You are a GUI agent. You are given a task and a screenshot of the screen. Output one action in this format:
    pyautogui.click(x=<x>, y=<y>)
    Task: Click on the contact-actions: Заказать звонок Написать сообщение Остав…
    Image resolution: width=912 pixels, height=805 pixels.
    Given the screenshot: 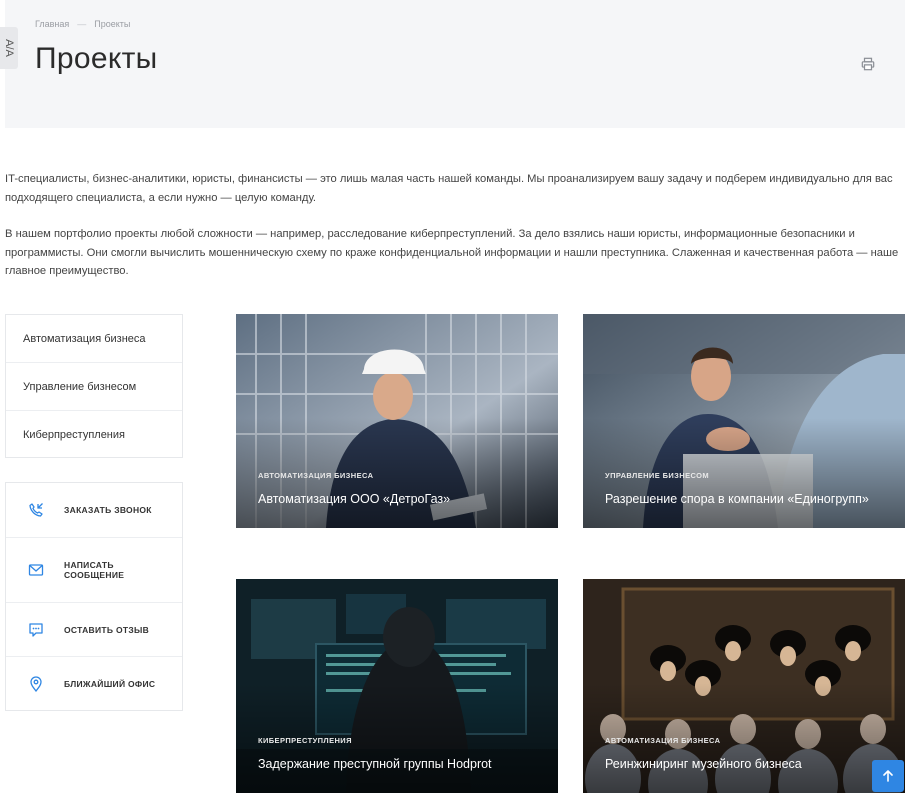 What is the action you would take?
    pyautogui.click(x=94, y=596)
    